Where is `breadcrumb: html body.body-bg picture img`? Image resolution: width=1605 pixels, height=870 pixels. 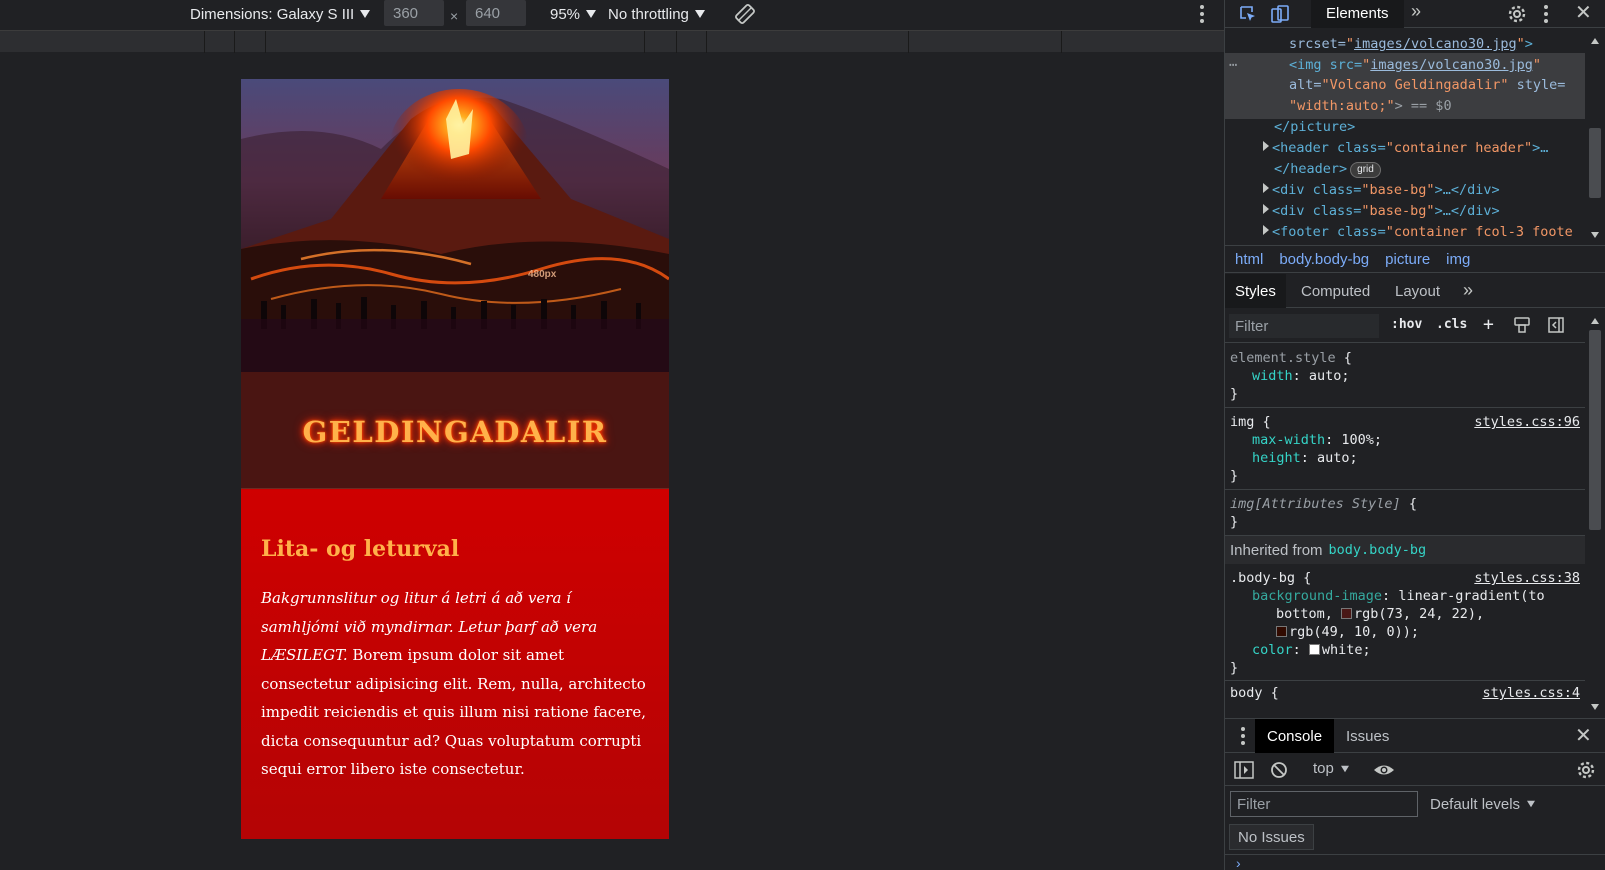
breadcrumb: html body.body-bg picture img is located at coordinates (1415, 259).